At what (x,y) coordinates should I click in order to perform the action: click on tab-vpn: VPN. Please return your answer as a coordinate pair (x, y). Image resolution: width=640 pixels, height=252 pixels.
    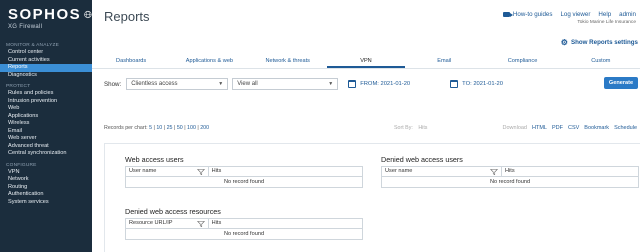
    Looking at the image, I should click on (366, 61).